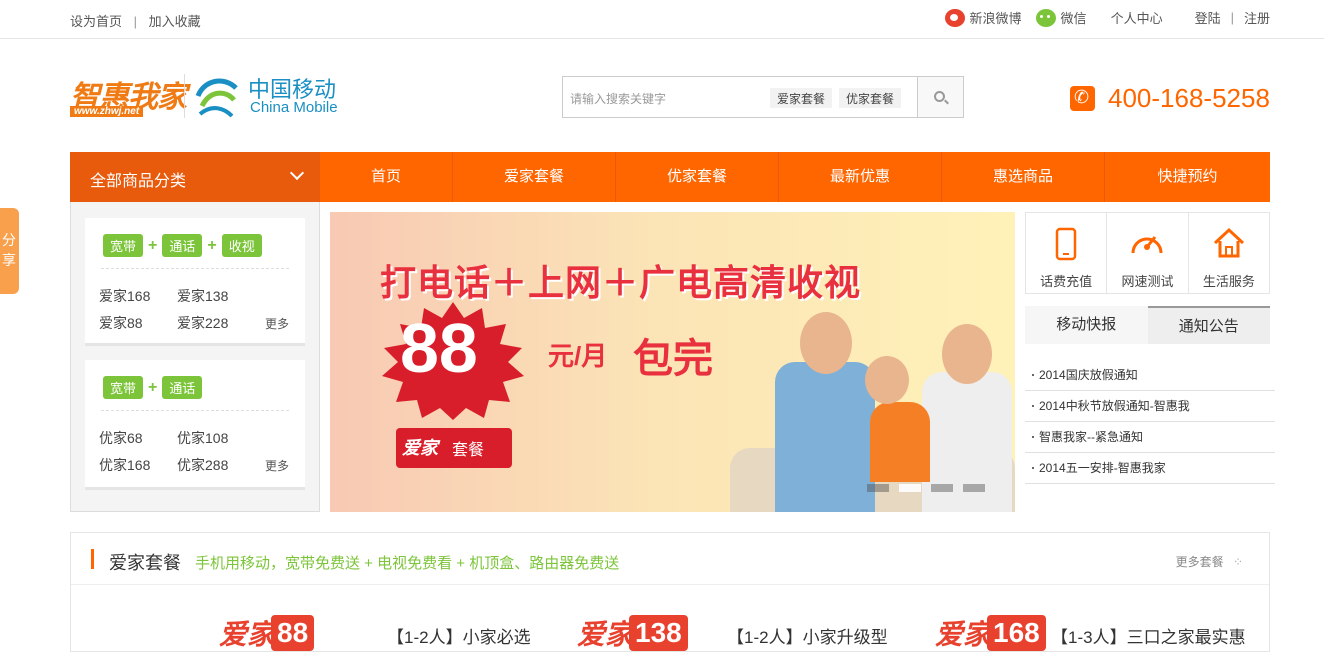 The width and height of the screenshot is (1324, 653). I want to click on weibo-label: 新浪微博, so click(995, 18).